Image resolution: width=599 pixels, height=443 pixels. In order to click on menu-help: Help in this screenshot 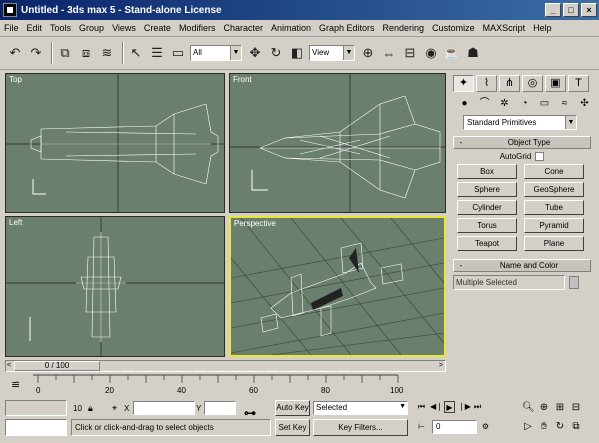, I will do `click(542, 28)`.